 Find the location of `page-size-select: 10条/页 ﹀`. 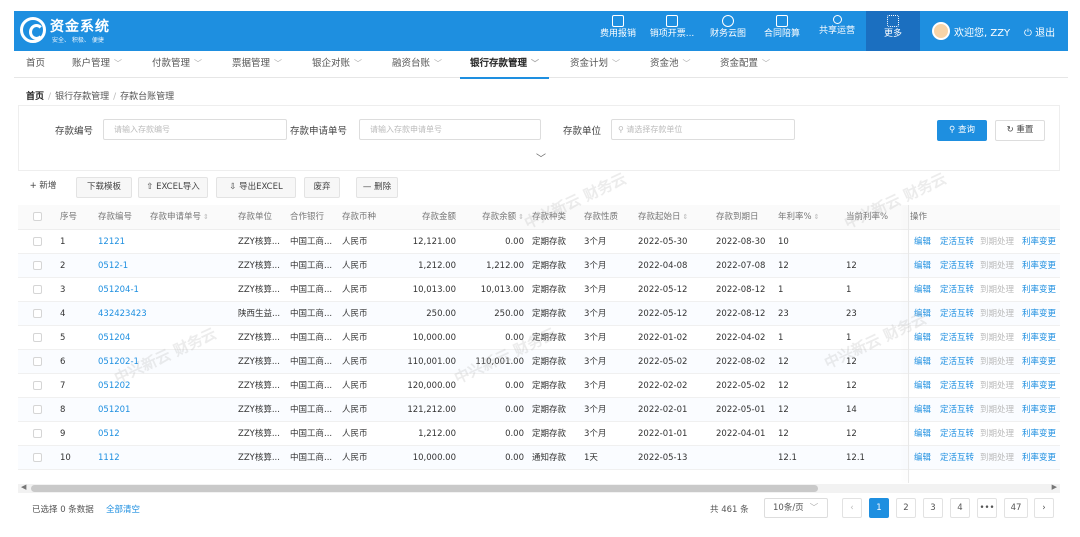

page-size-select: 10条/页 ﹀ is located at coordinates (796, 508).